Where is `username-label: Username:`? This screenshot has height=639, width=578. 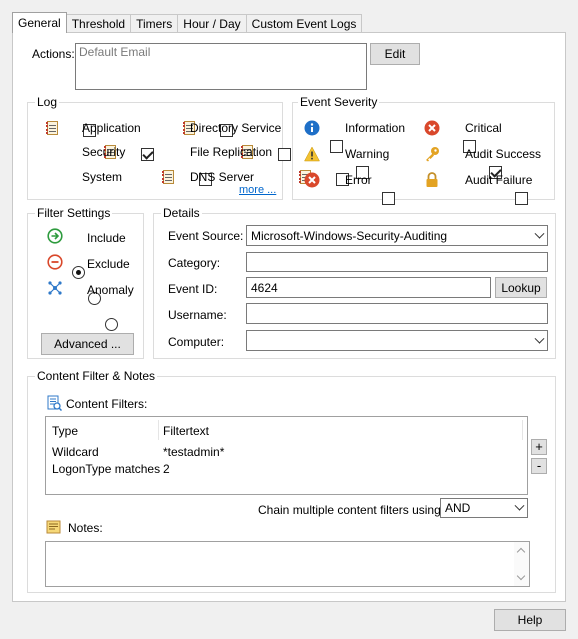
username-label: Username: is located at coordinates (197, 315).